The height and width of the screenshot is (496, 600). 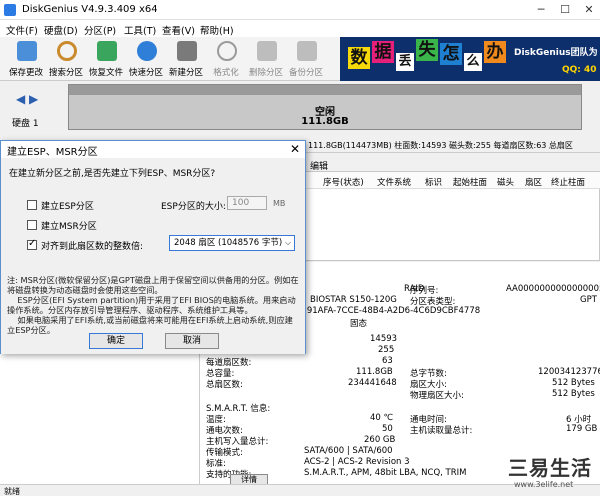 I want to click on total-sectors-value: 234441648, so click(x=372, y=383).